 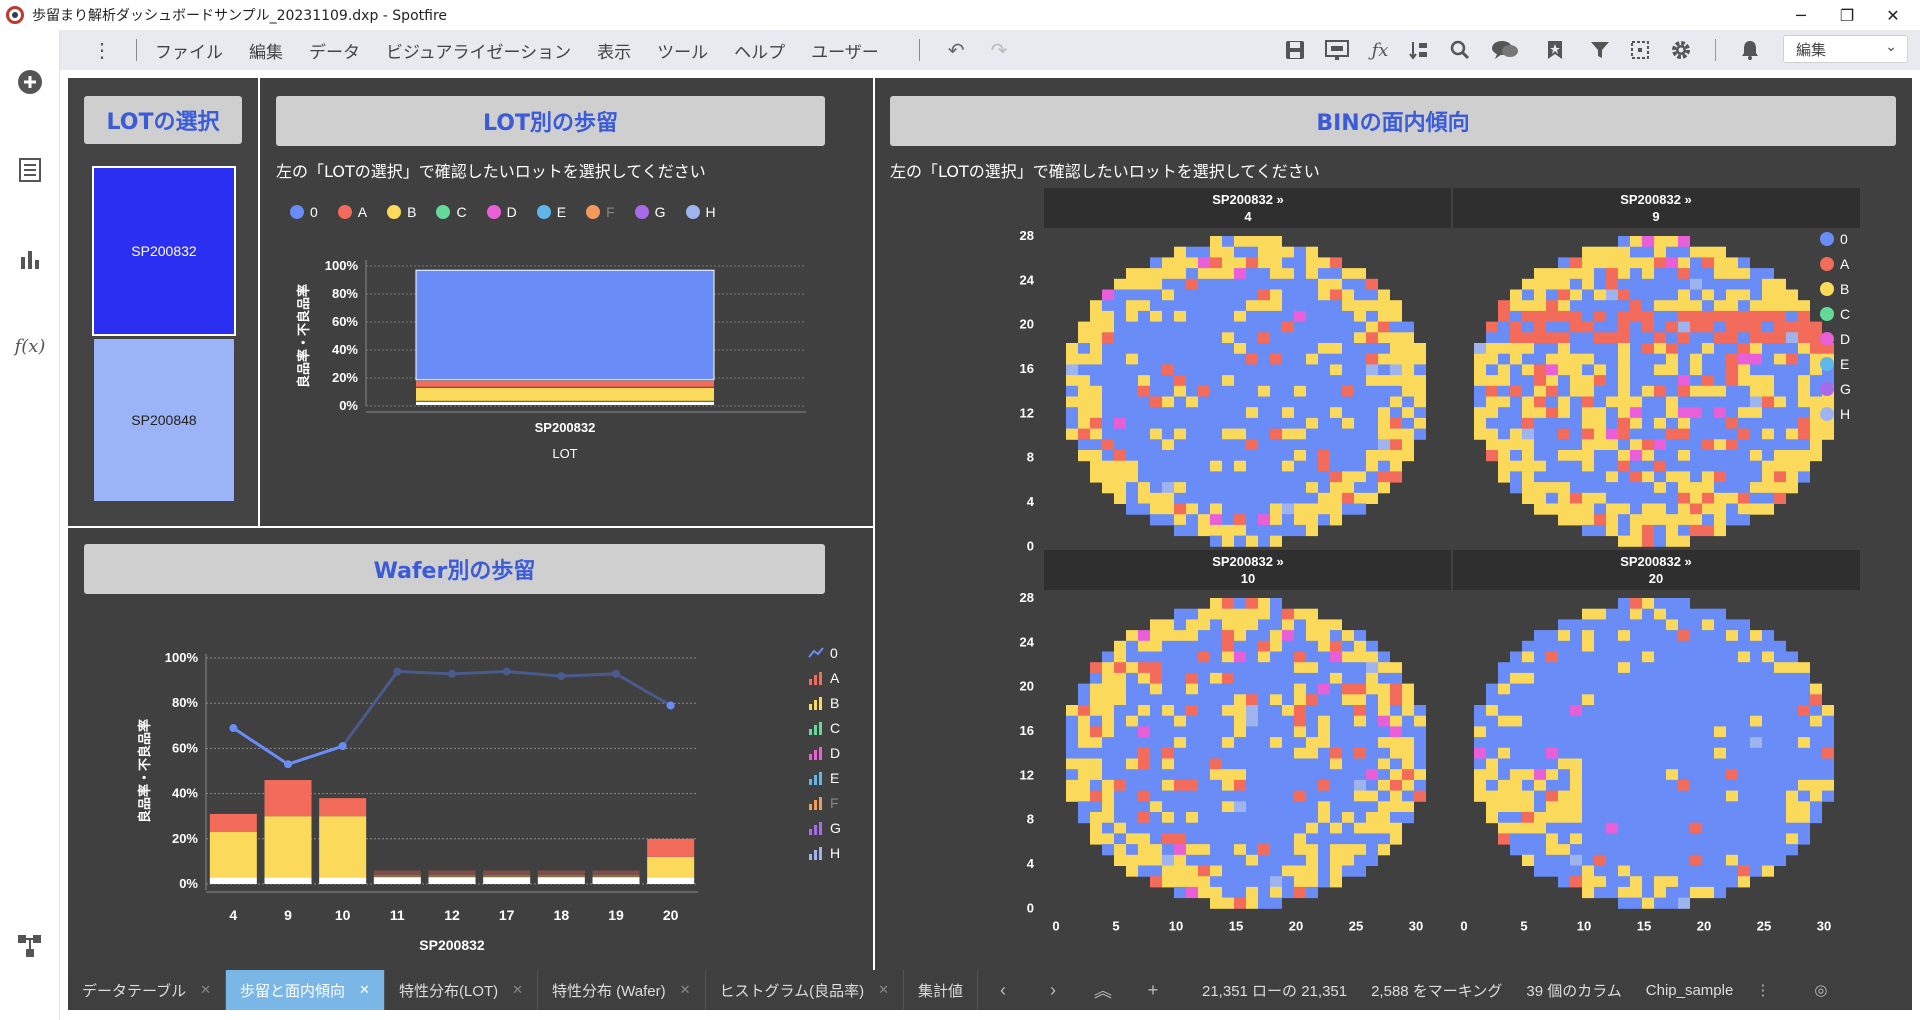 I want to click on tab-summary: 集計値, so click(x=941, y=990).